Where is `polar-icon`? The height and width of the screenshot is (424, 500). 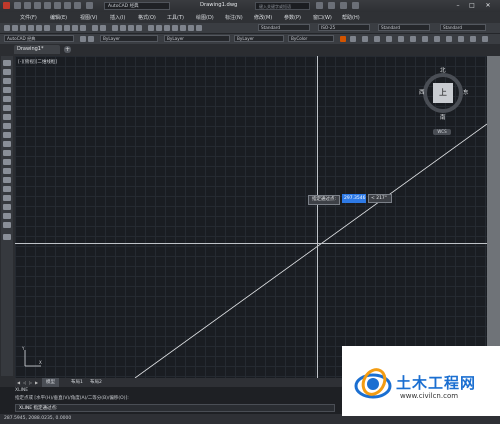
polar-icon is located at coordinates (377, 39).